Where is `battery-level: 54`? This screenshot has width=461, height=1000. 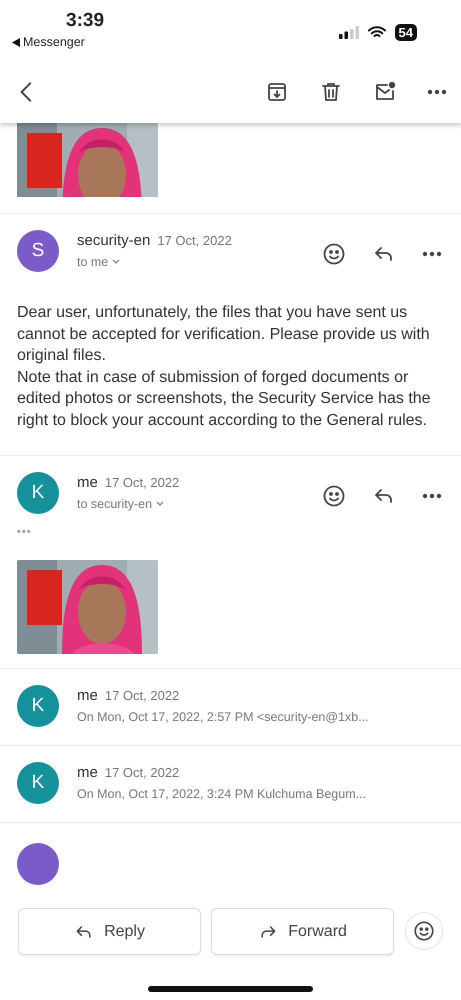 battery-level: 54 is located at coordinates (405, 32).